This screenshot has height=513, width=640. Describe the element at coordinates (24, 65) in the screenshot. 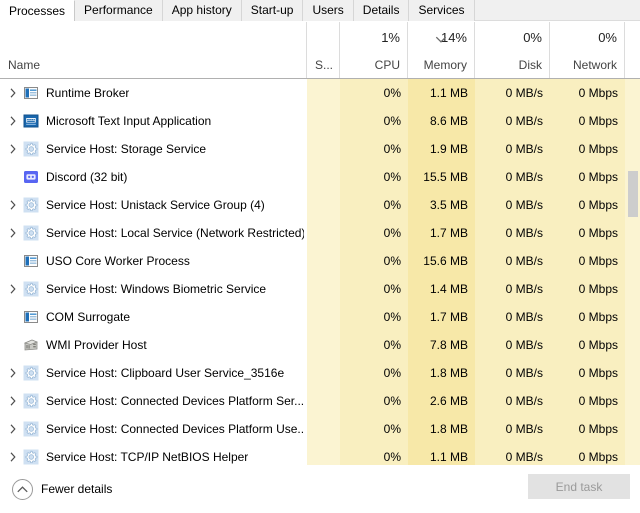

I see `column-header-name-label: Name` at that location.